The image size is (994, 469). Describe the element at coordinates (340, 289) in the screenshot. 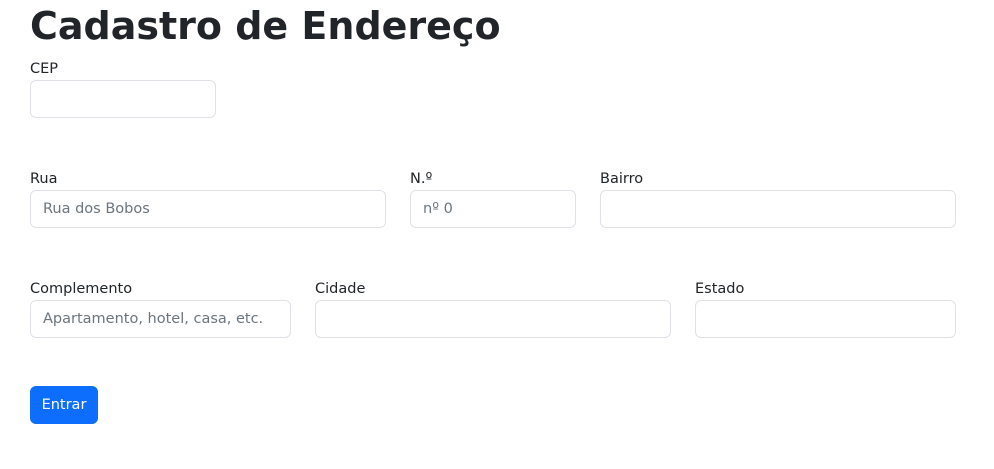

I see `cidade-label: Cidade` at that location.